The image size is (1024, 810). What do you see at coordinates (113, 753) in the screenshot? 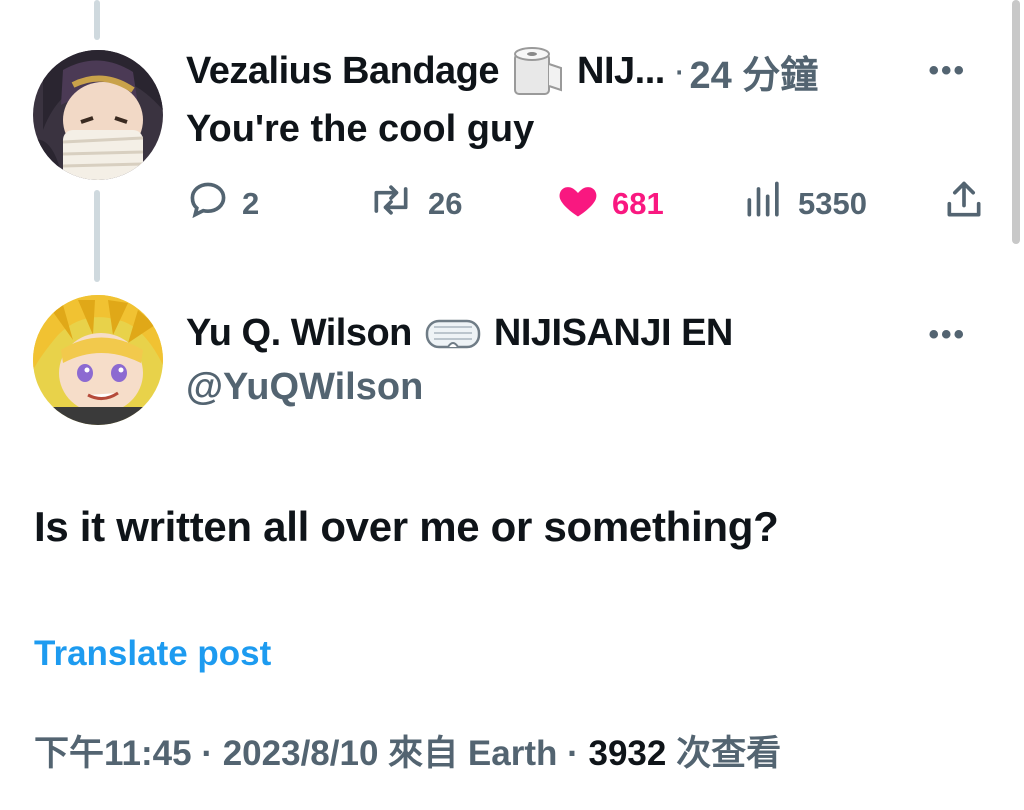
I see `post-time: 下午11:45` at bounding box center [113, 753].